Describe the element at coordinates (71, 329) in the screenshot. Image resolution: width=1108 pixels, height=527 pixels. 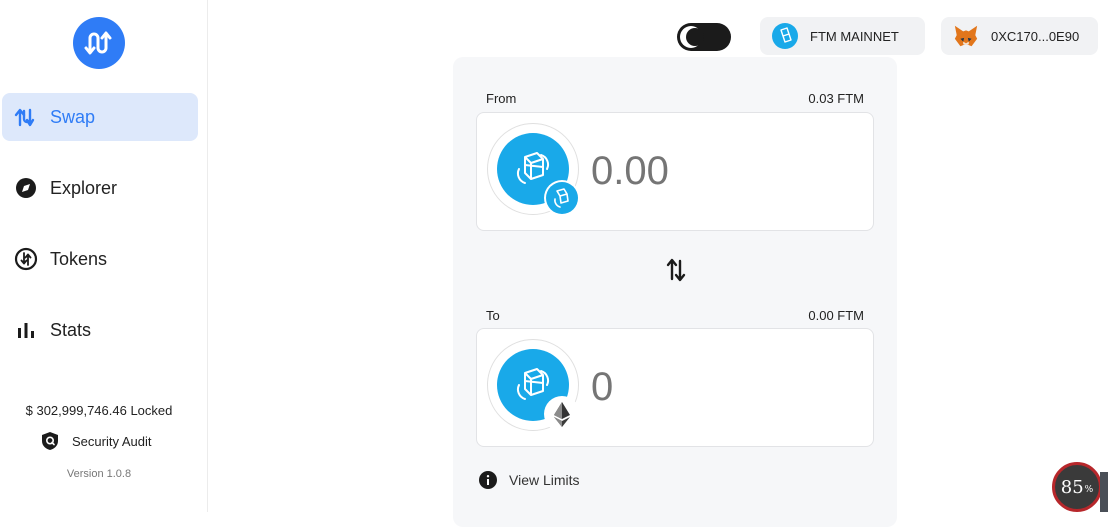
I see `sidebar-item-label: Stats` at that location.